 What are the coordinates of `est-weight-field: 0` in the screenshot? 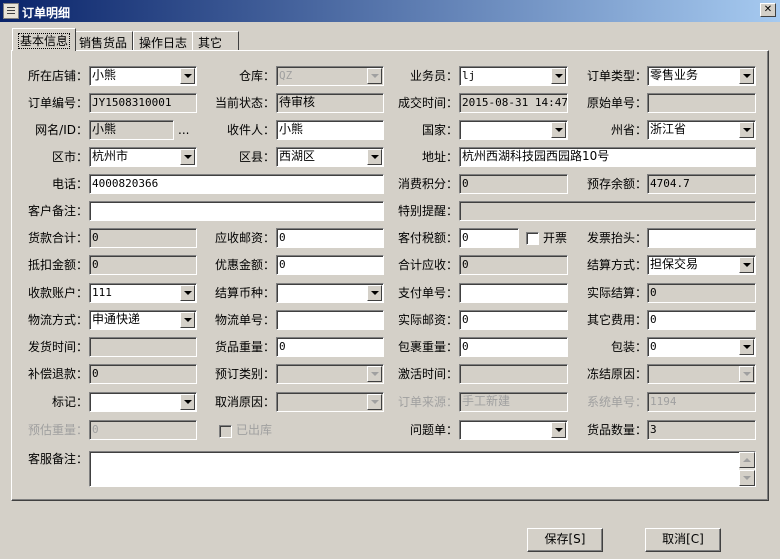 It's located at (143, 430).